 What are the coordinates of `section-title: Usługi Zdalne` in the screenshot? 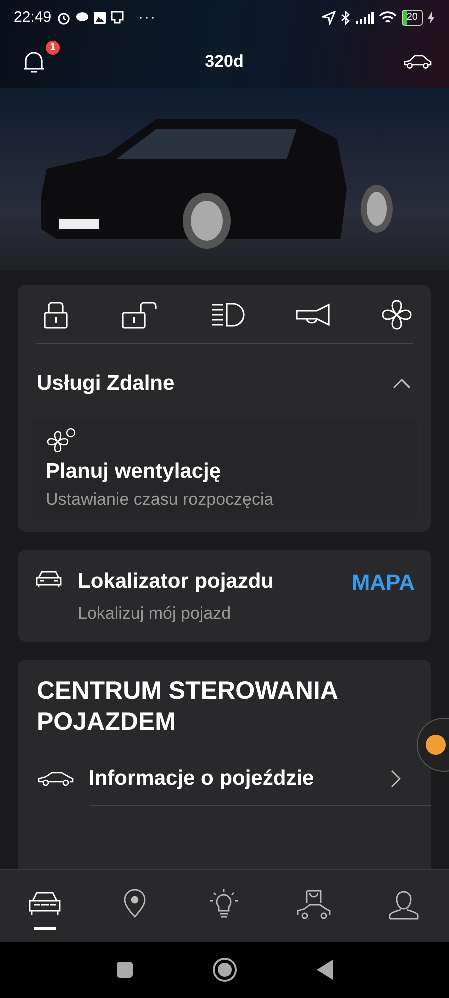 It's located at (106, 384).